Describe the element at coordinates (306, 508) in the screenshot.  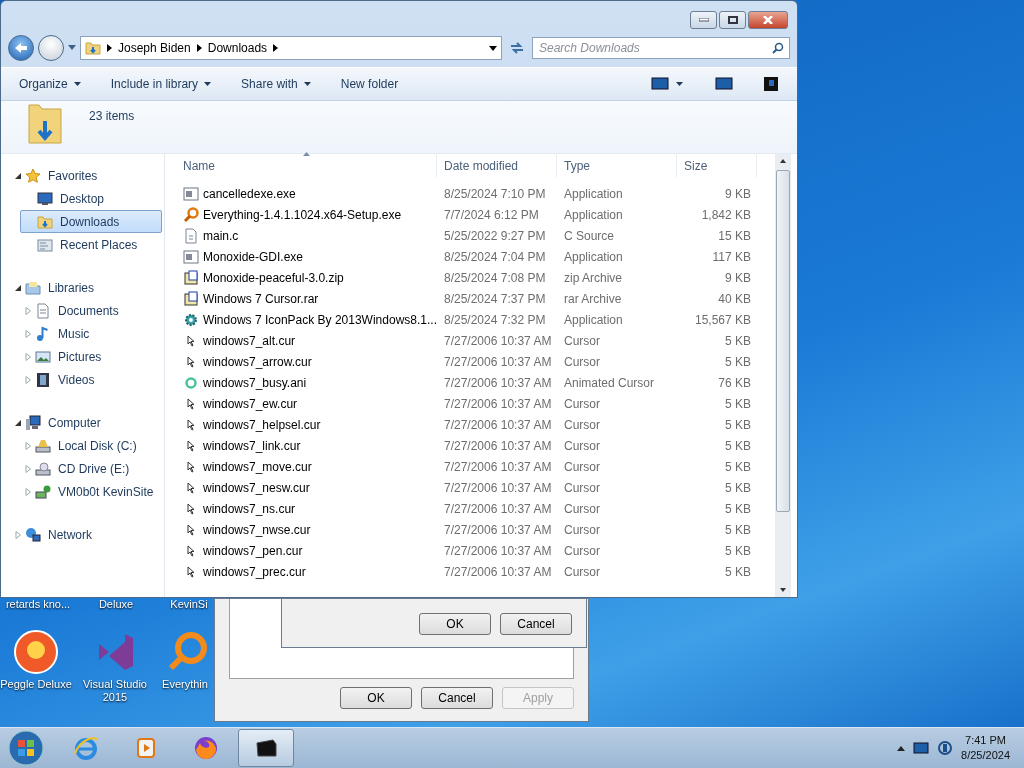
I see `file-name: windows7_ns.cur` at that location.